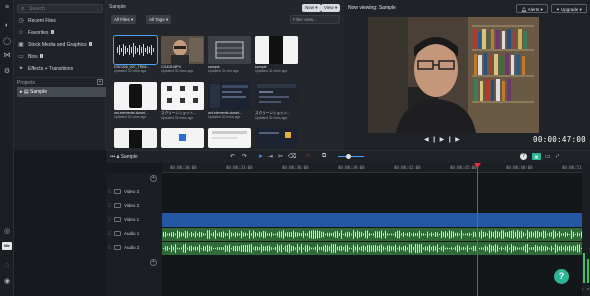 This screenshot has height=296, width=590. Describe the element at coordinates (276, 54) in the screenshot. I see `media-thumb: sample Updated 31 mins ago` at that location.